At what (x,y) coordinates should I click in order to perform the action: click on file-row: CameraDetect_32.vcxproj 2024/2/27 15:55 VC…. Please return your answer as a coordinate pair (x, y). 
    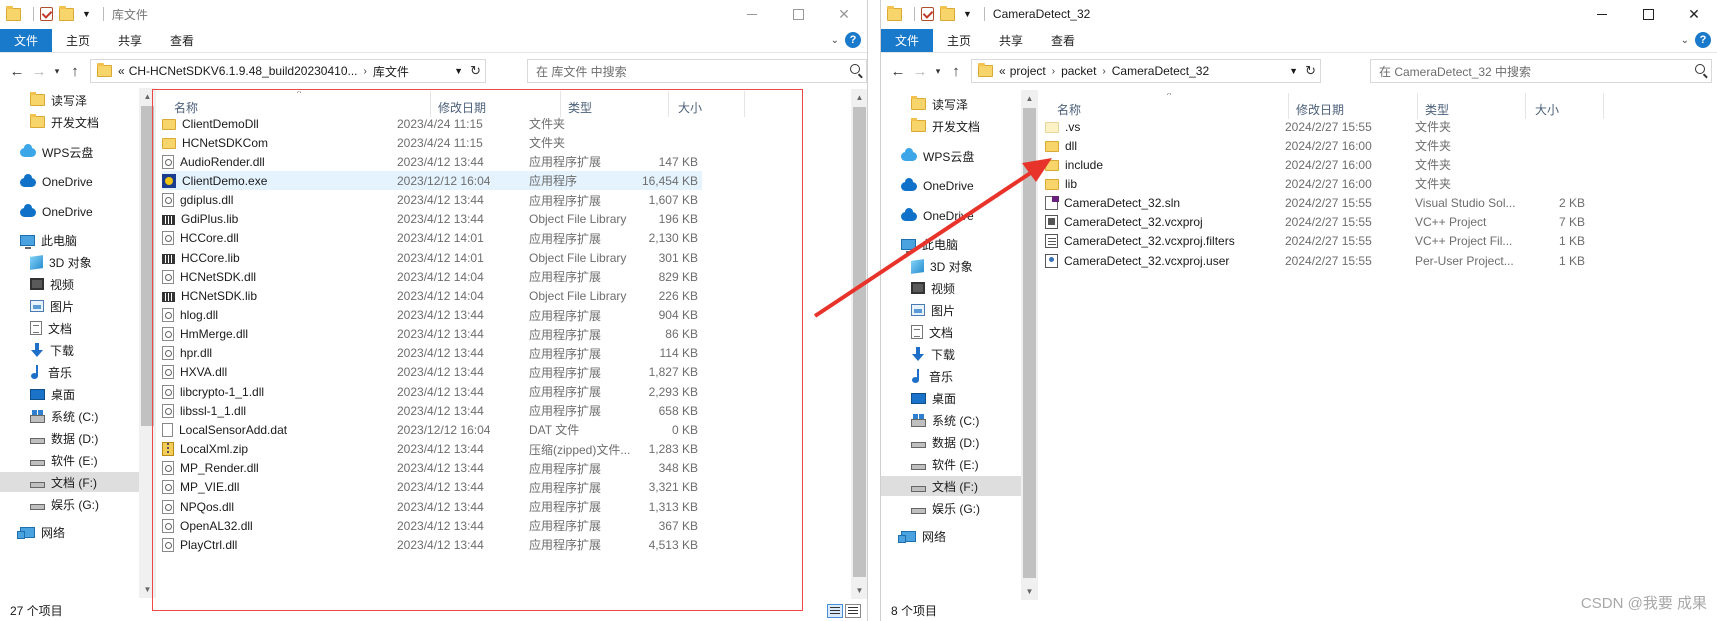
    Looking at the image, I should click on (1375, 222).